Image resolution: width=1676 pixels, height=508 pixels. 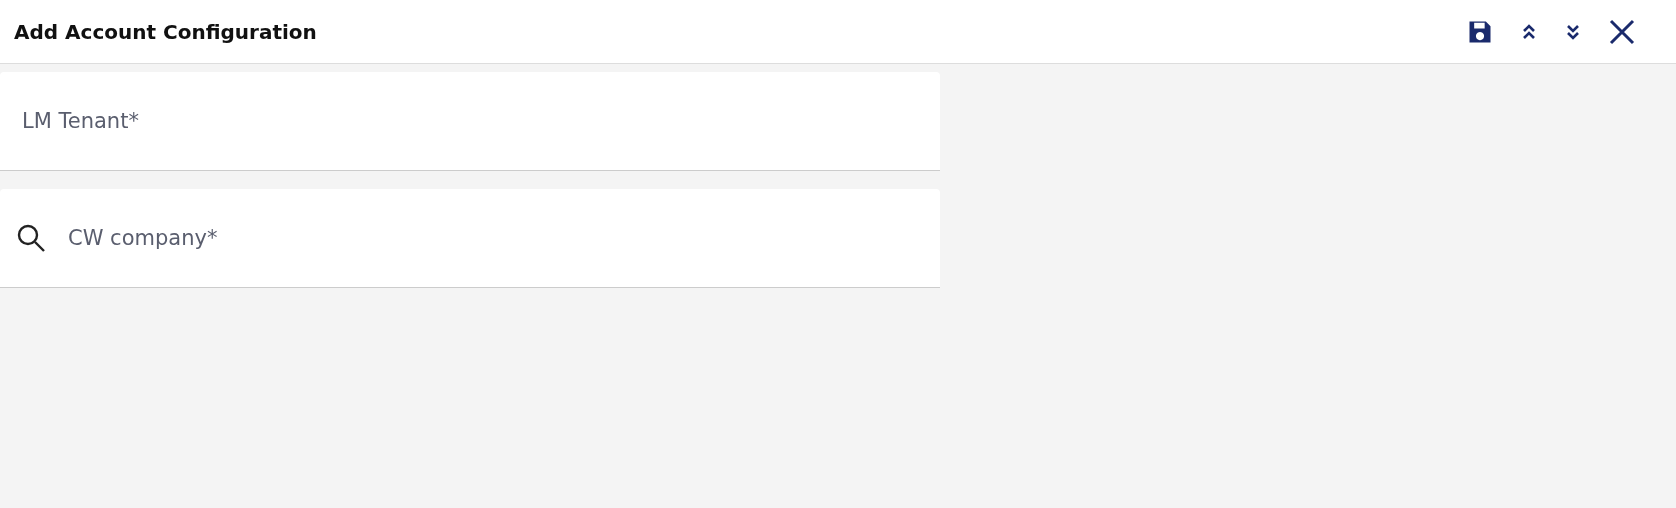 I want to click on double-chevron-down-icon, so click(x=1573, y=31).